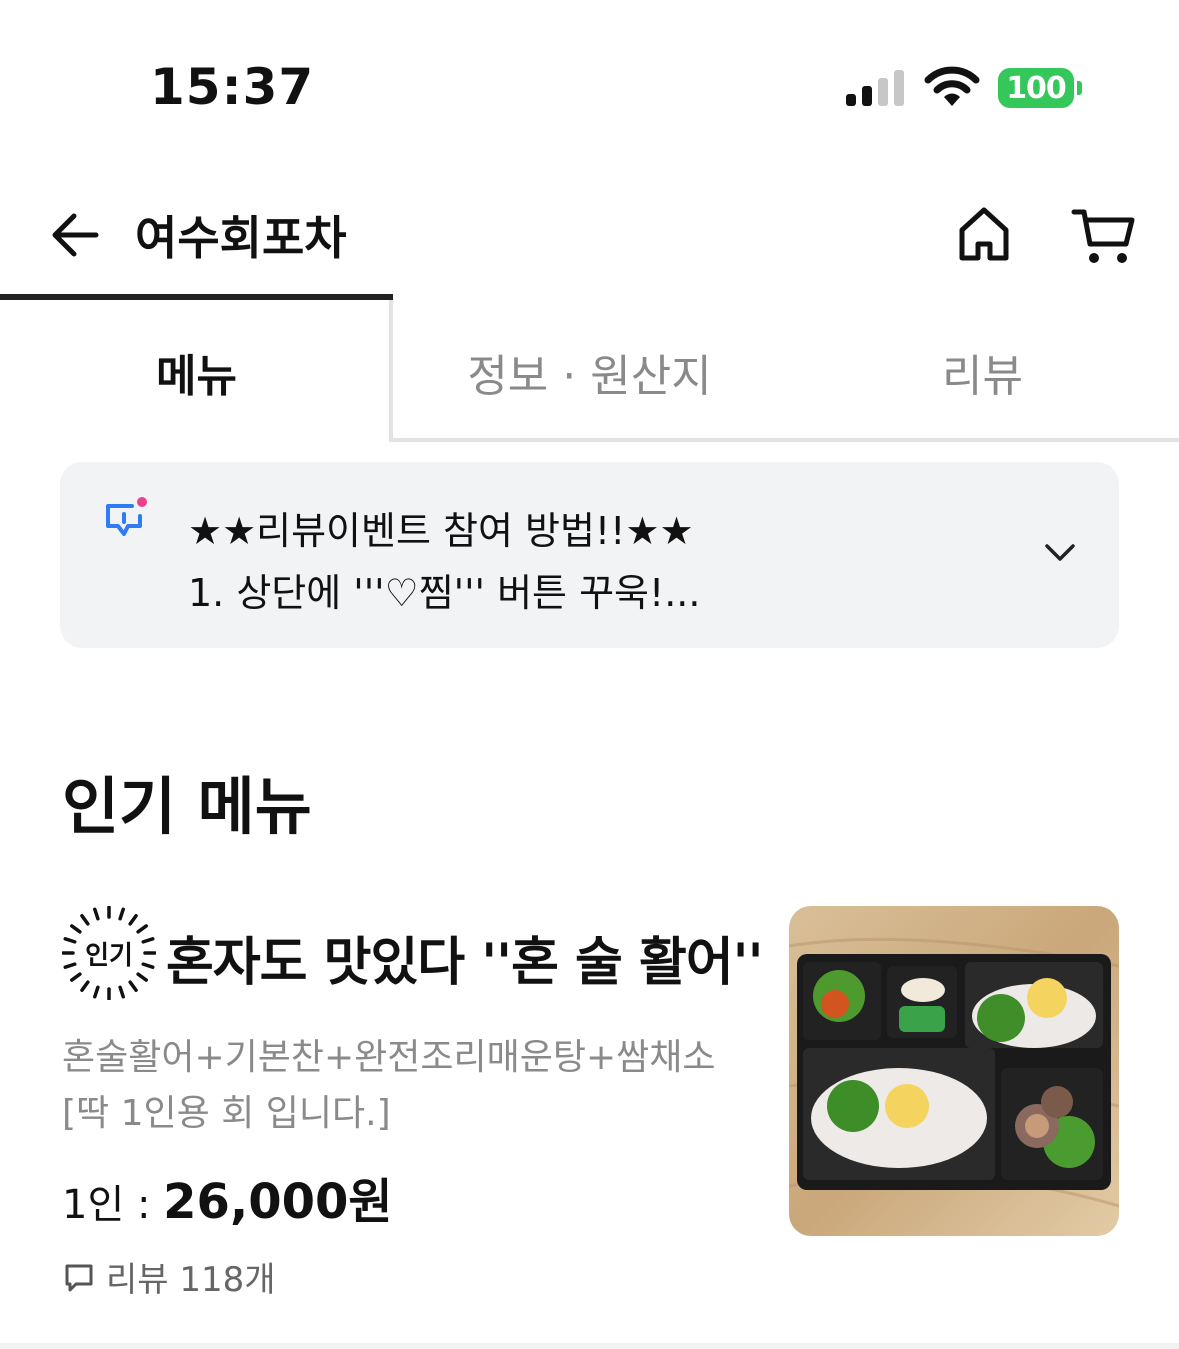  What do you see at coordinates (876, 88) in the screenshot?
I see `cellular-signal-icon` at bounding box center [876, 88].